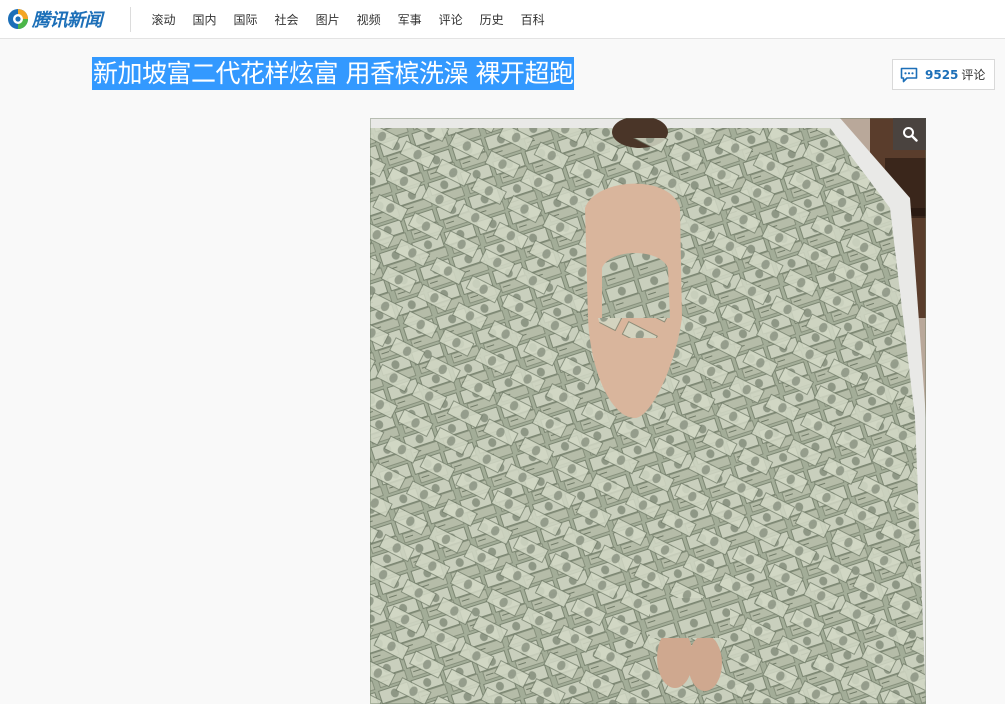  I want to click on site-logo: 腾讯新闻, so click(55, 19).